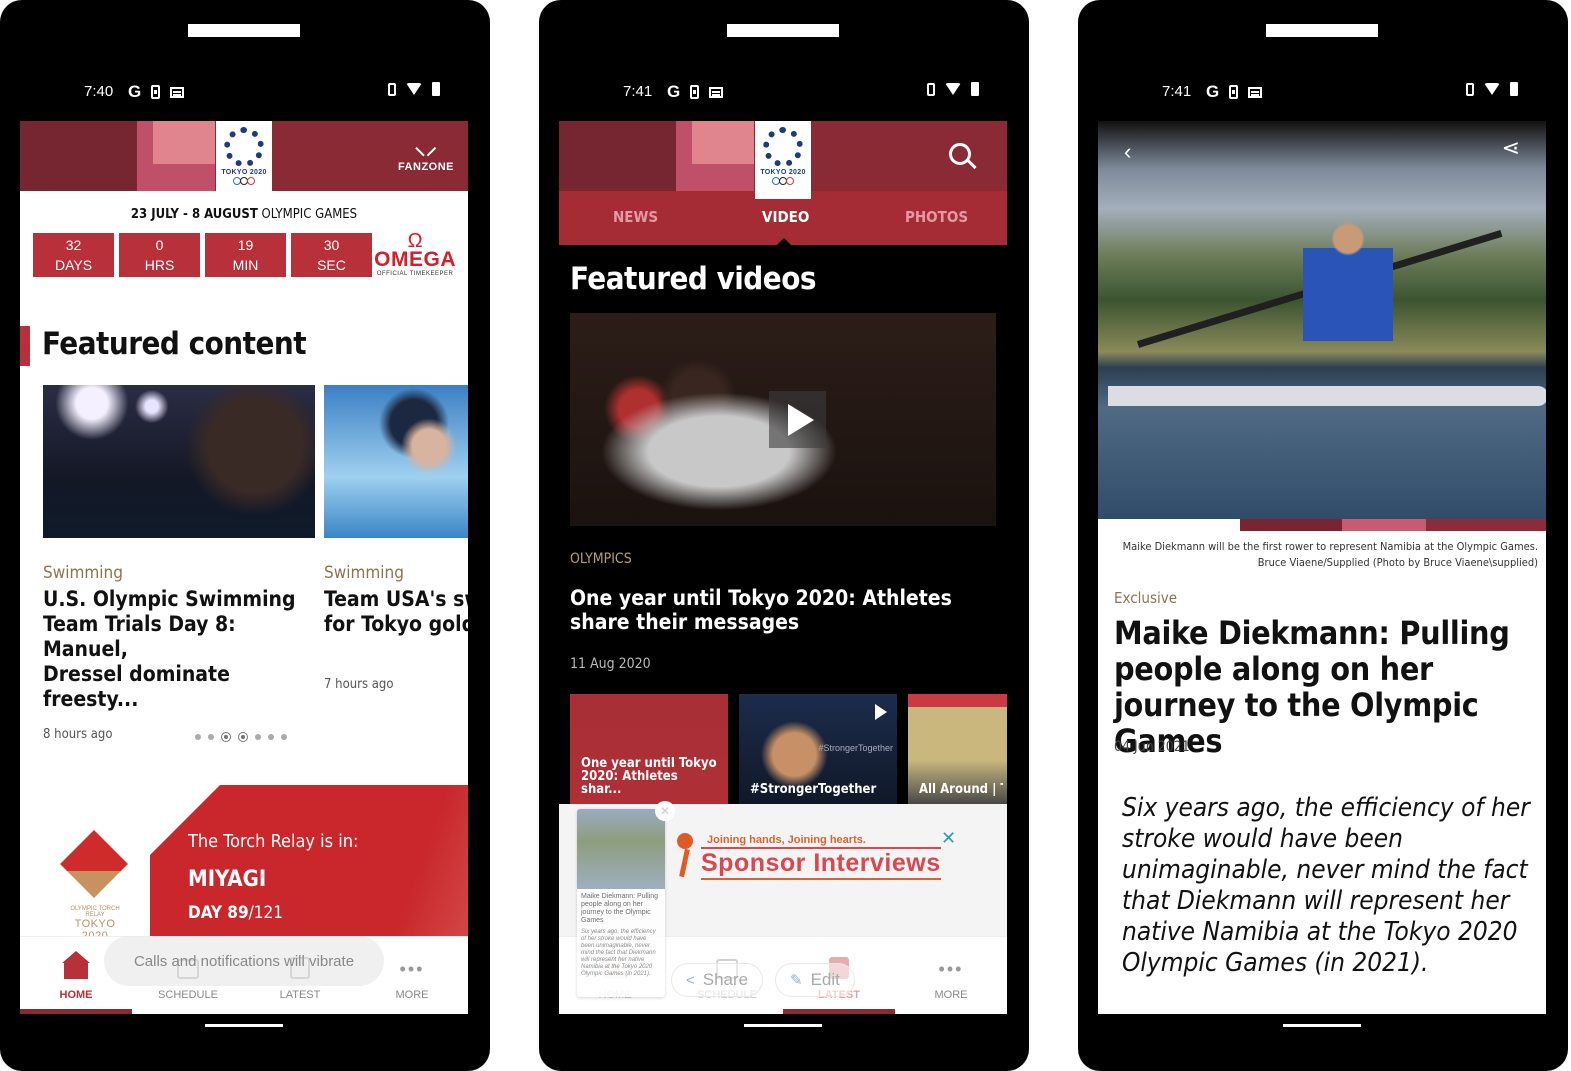 The height and width of the screenshot is (1071, 1571). I want to click on dates-rest: OLYMPIC GAMES, so click(307, 214).